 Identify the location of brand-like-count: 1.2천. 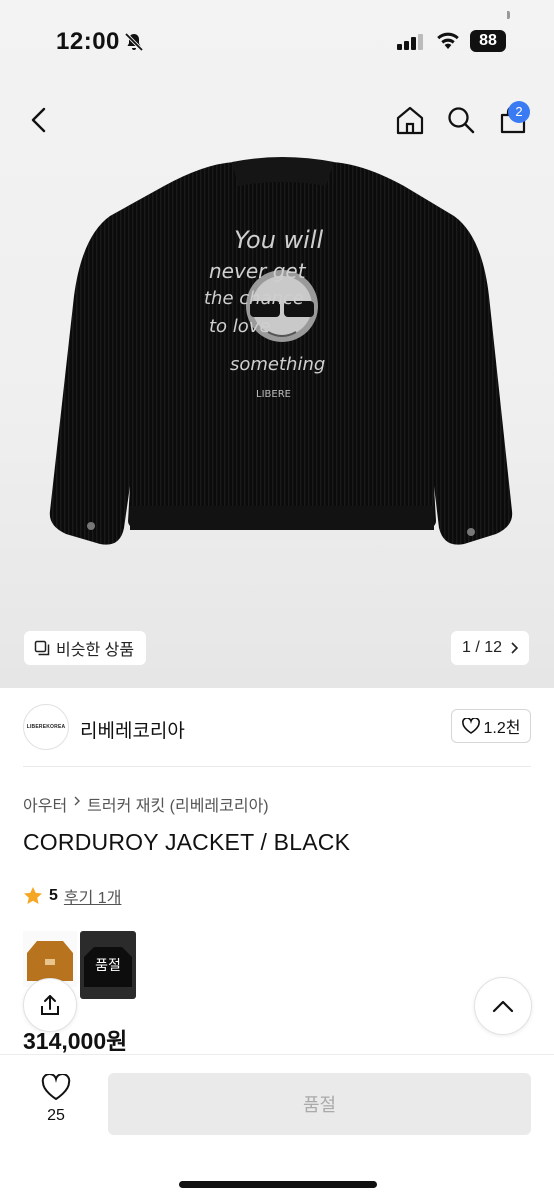
(502, 728).